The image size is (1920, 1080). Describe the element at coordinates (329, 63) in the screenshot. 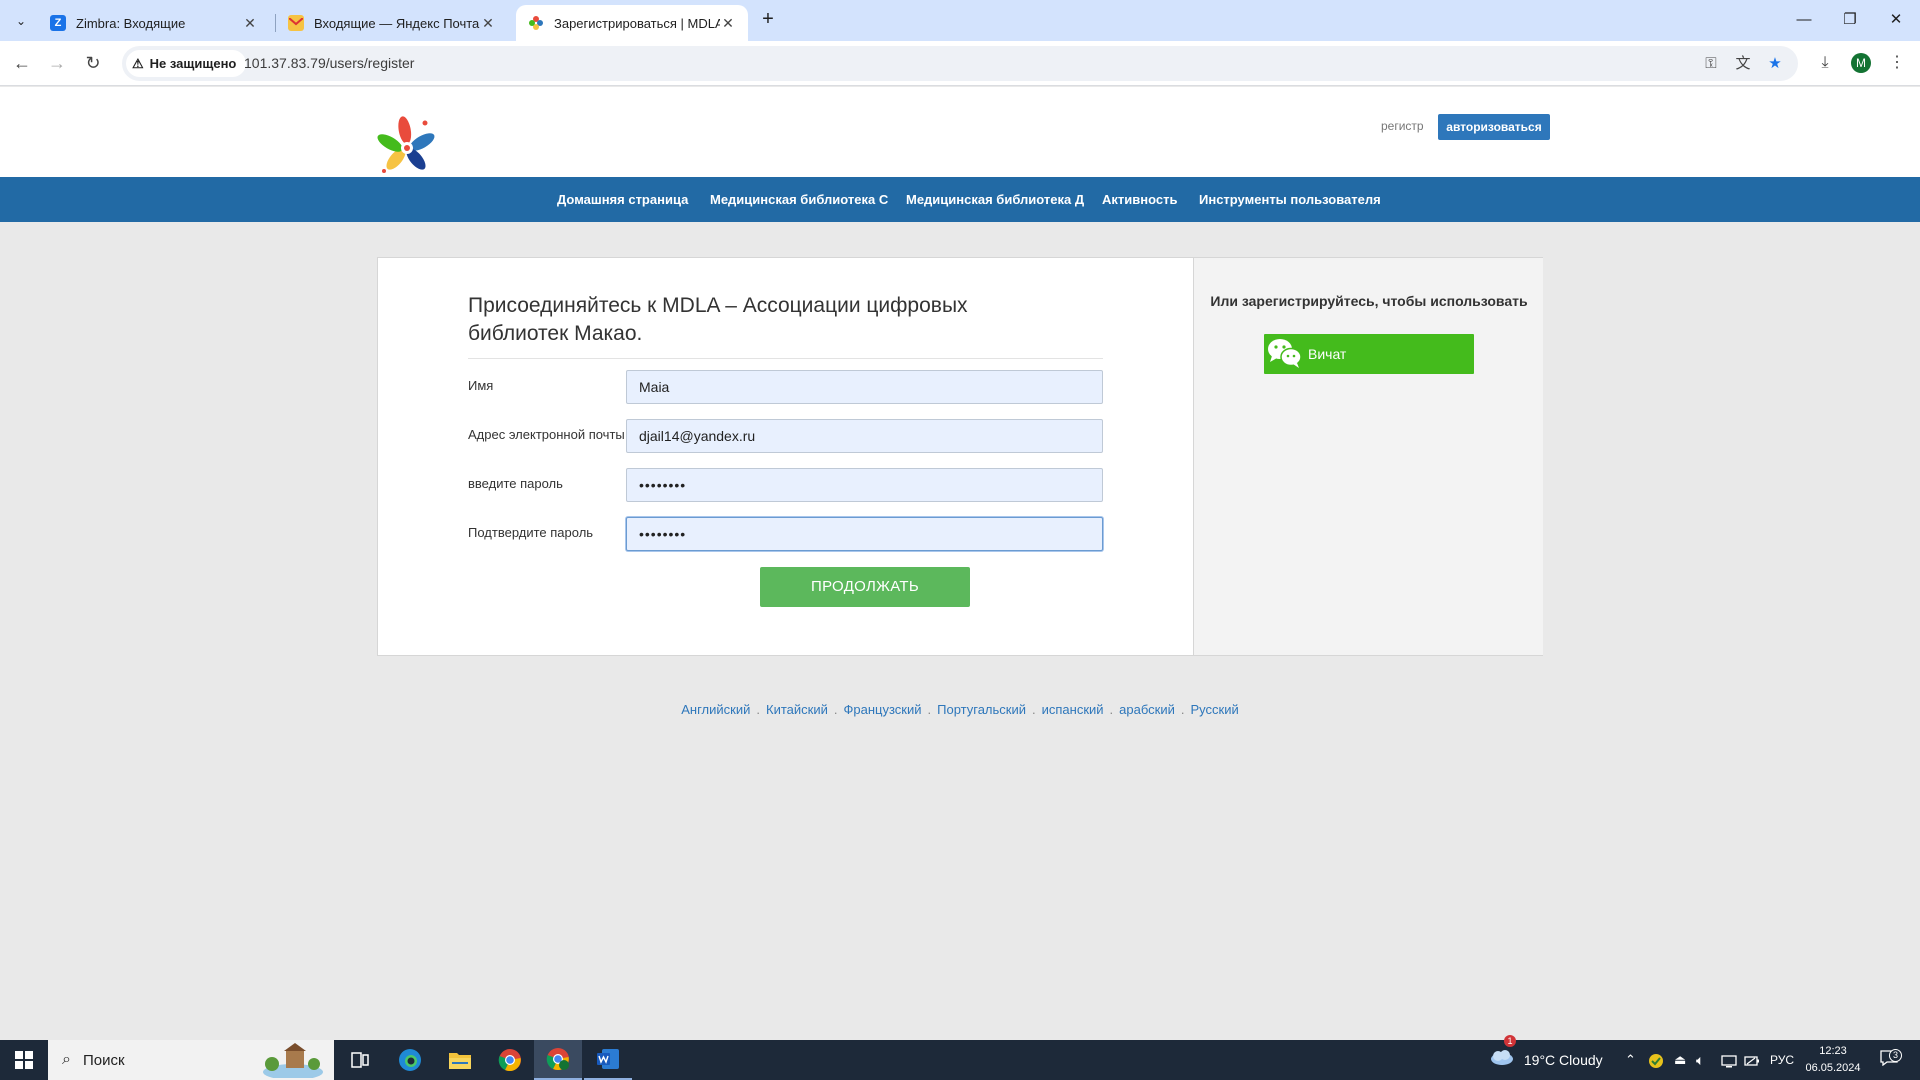

I see `url-text: 101.37.83.79/users/register` at that location.